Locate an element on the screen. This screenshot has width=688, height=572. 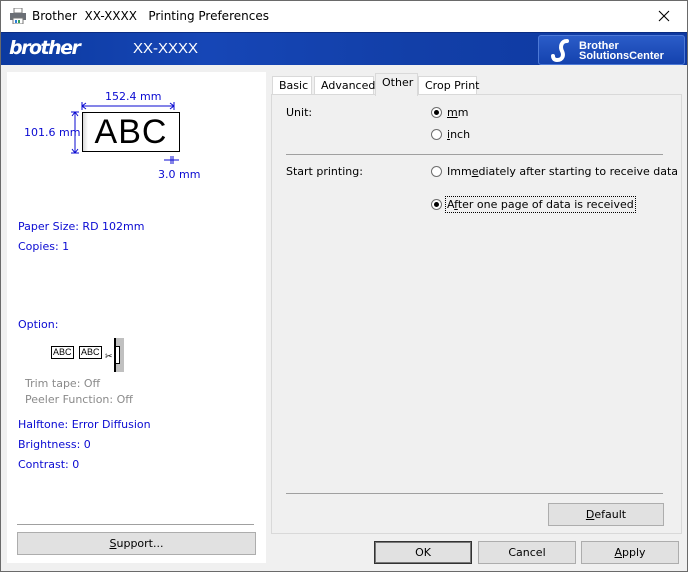
left-separator is located at coordinates (135, 524).